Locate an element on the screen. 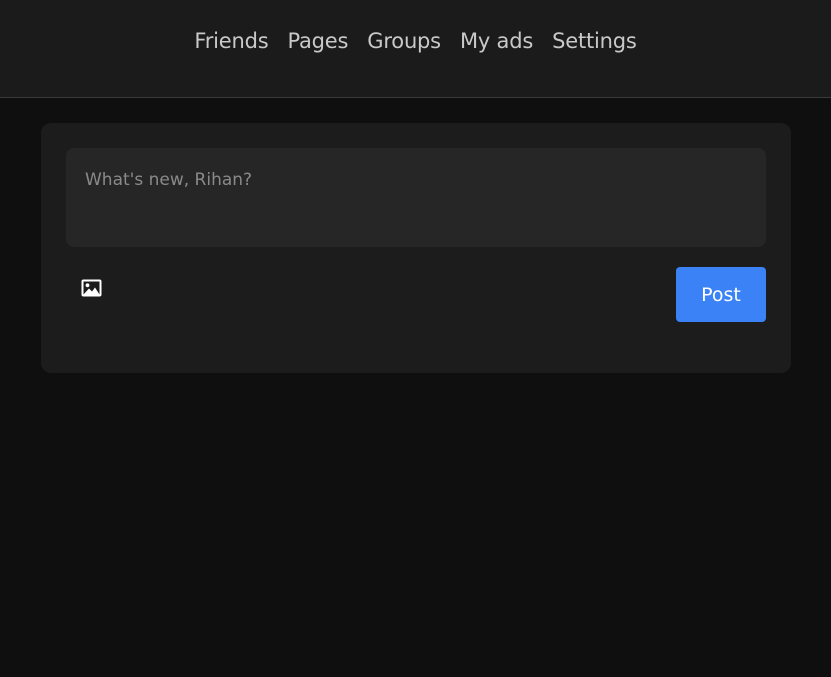  nav-item-groups: Groups is located at coordinates (404, 41).